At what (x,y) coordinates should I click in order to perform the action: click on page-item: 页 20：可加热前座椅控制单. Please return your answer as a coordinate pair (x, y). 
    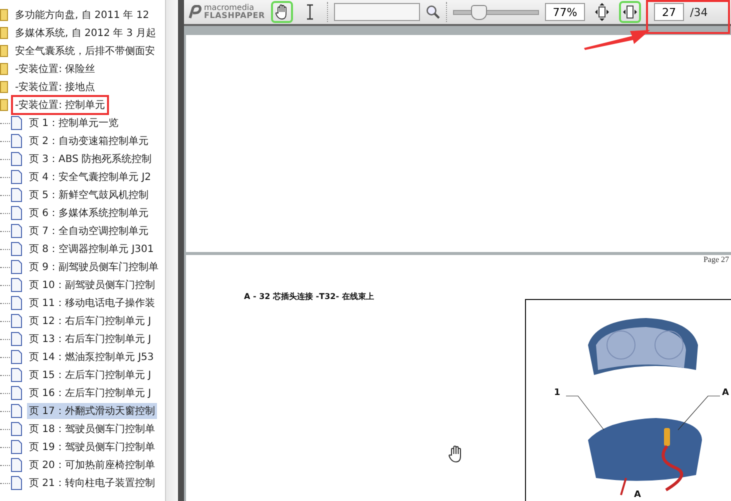
    Looking at the image, I should click on (92, 465).